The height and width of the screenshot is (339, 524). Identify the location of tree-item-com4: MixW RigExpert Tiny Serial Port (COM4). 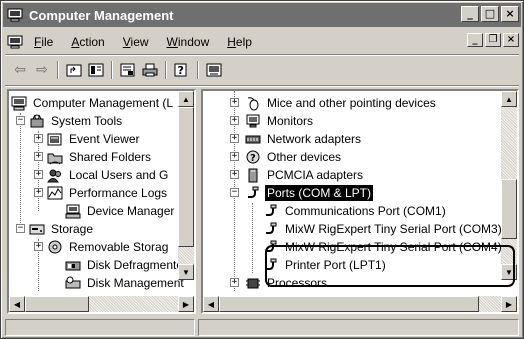
(383, 247).